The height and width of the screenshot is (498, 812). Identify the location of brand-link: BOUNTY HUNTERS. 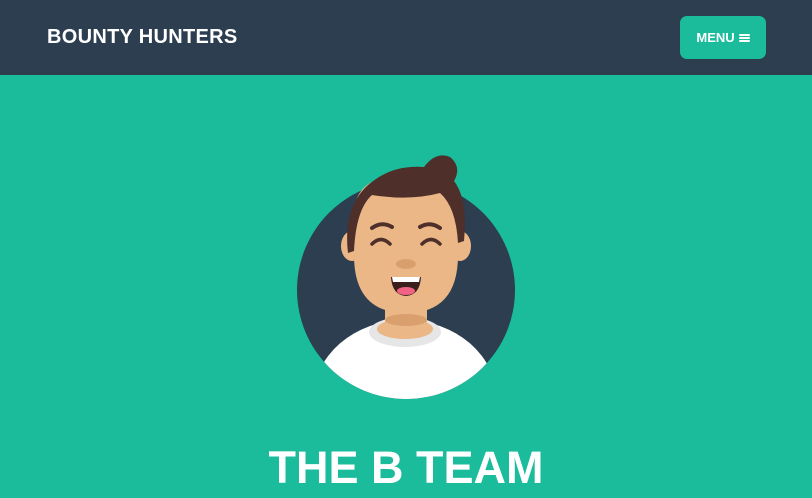
(142, 37).